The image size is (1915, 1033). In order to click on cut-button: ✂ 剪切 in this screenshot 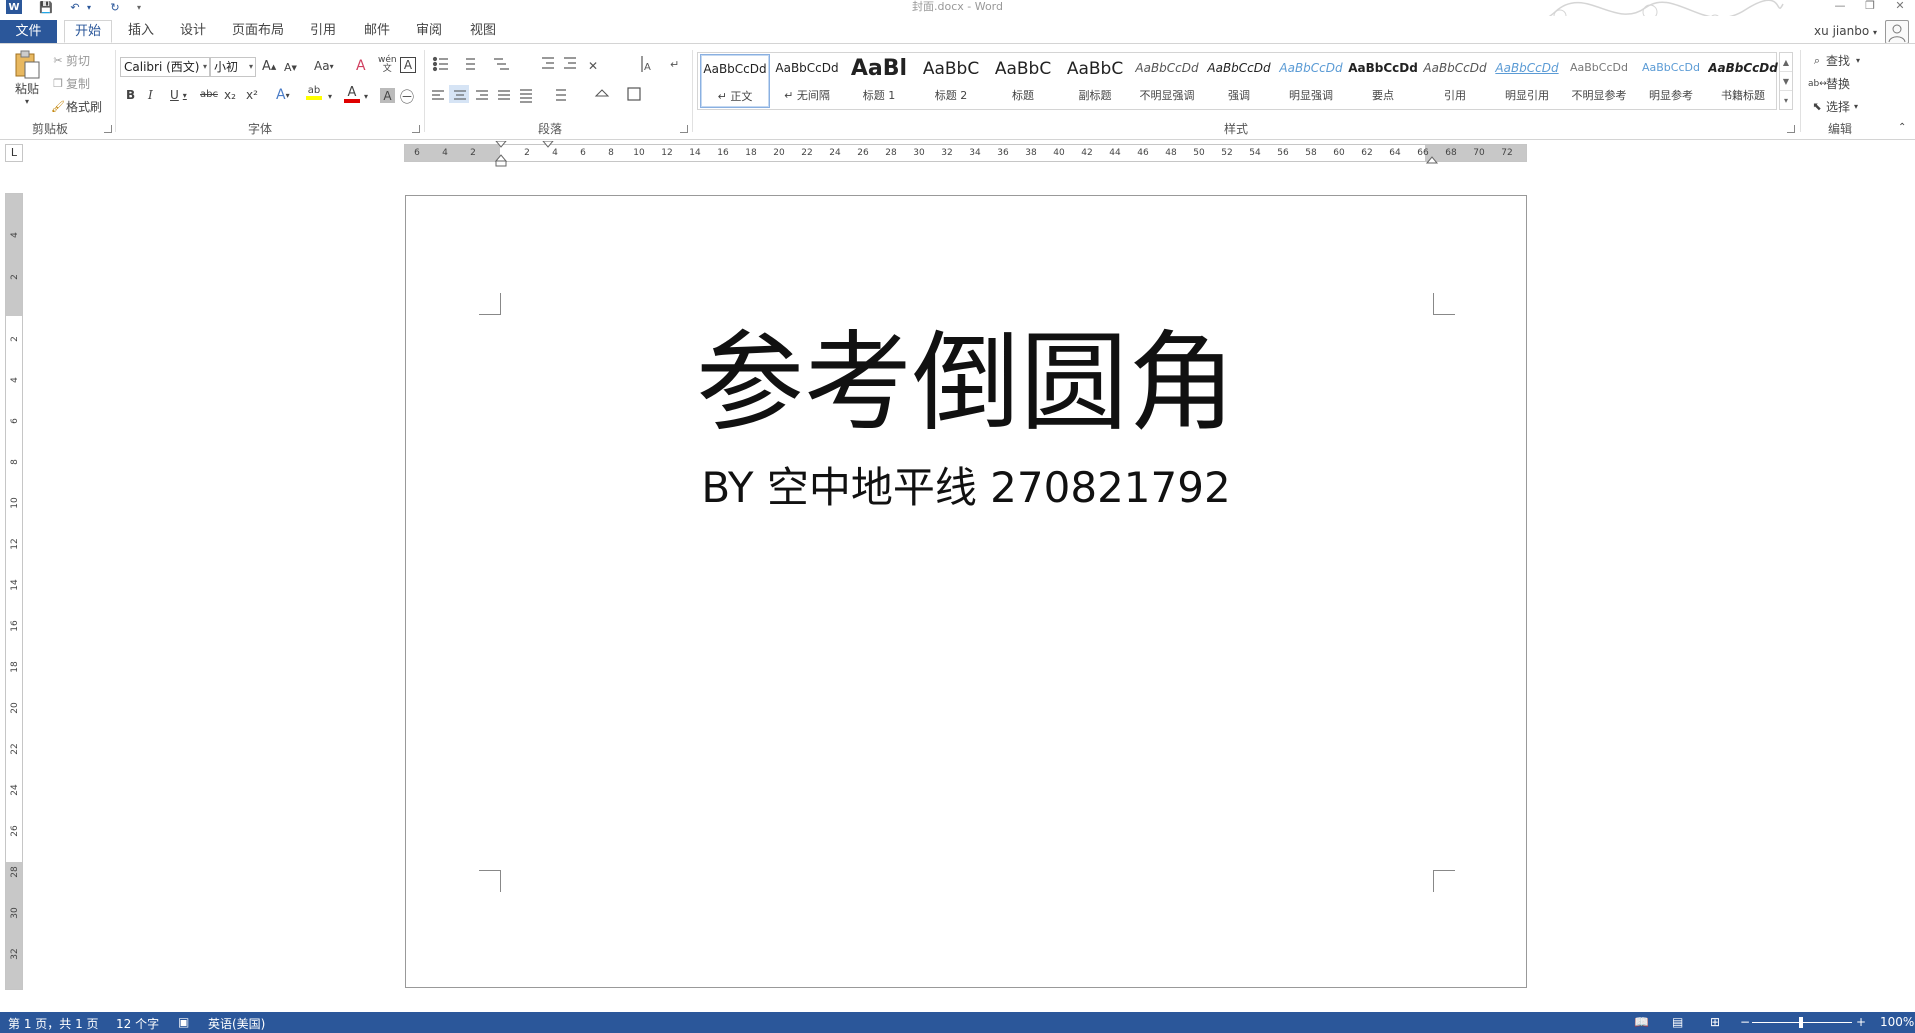, I will do `click(70, 60)`.